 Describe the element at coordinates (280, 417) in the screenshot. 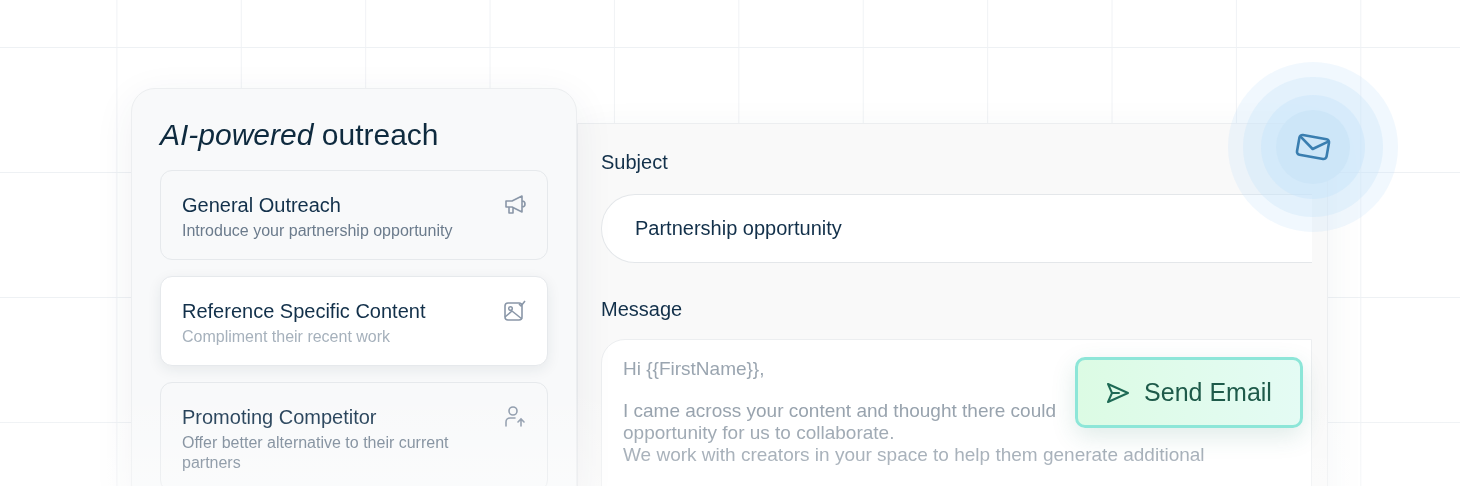

I see `option-title: Promoting Competitor` at that location.